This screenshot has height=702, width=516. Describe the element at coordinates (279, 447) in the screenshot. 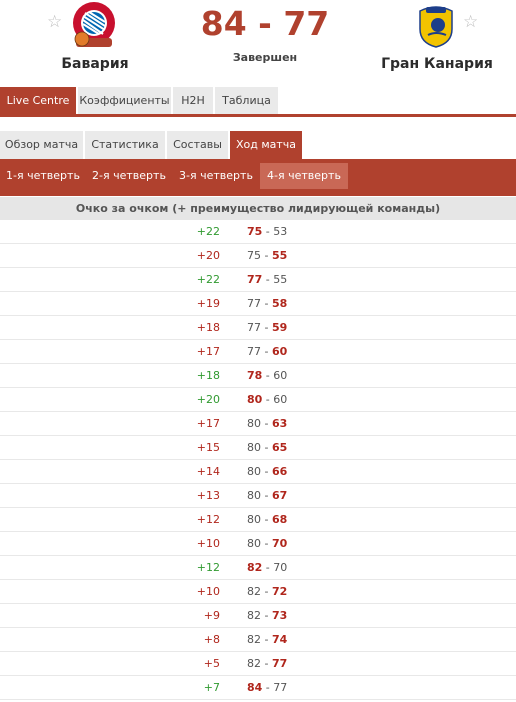

I see `away-score: 65` at that location.